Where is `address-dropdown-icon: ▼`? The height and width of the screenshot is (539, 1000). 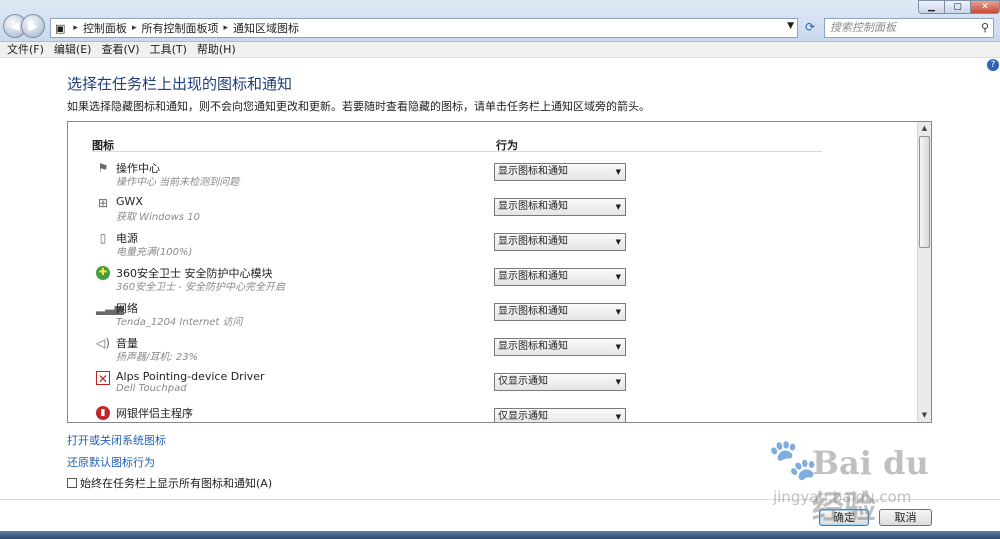
address-dropdown-icon: ▼ is located at coordinates (790, 26).